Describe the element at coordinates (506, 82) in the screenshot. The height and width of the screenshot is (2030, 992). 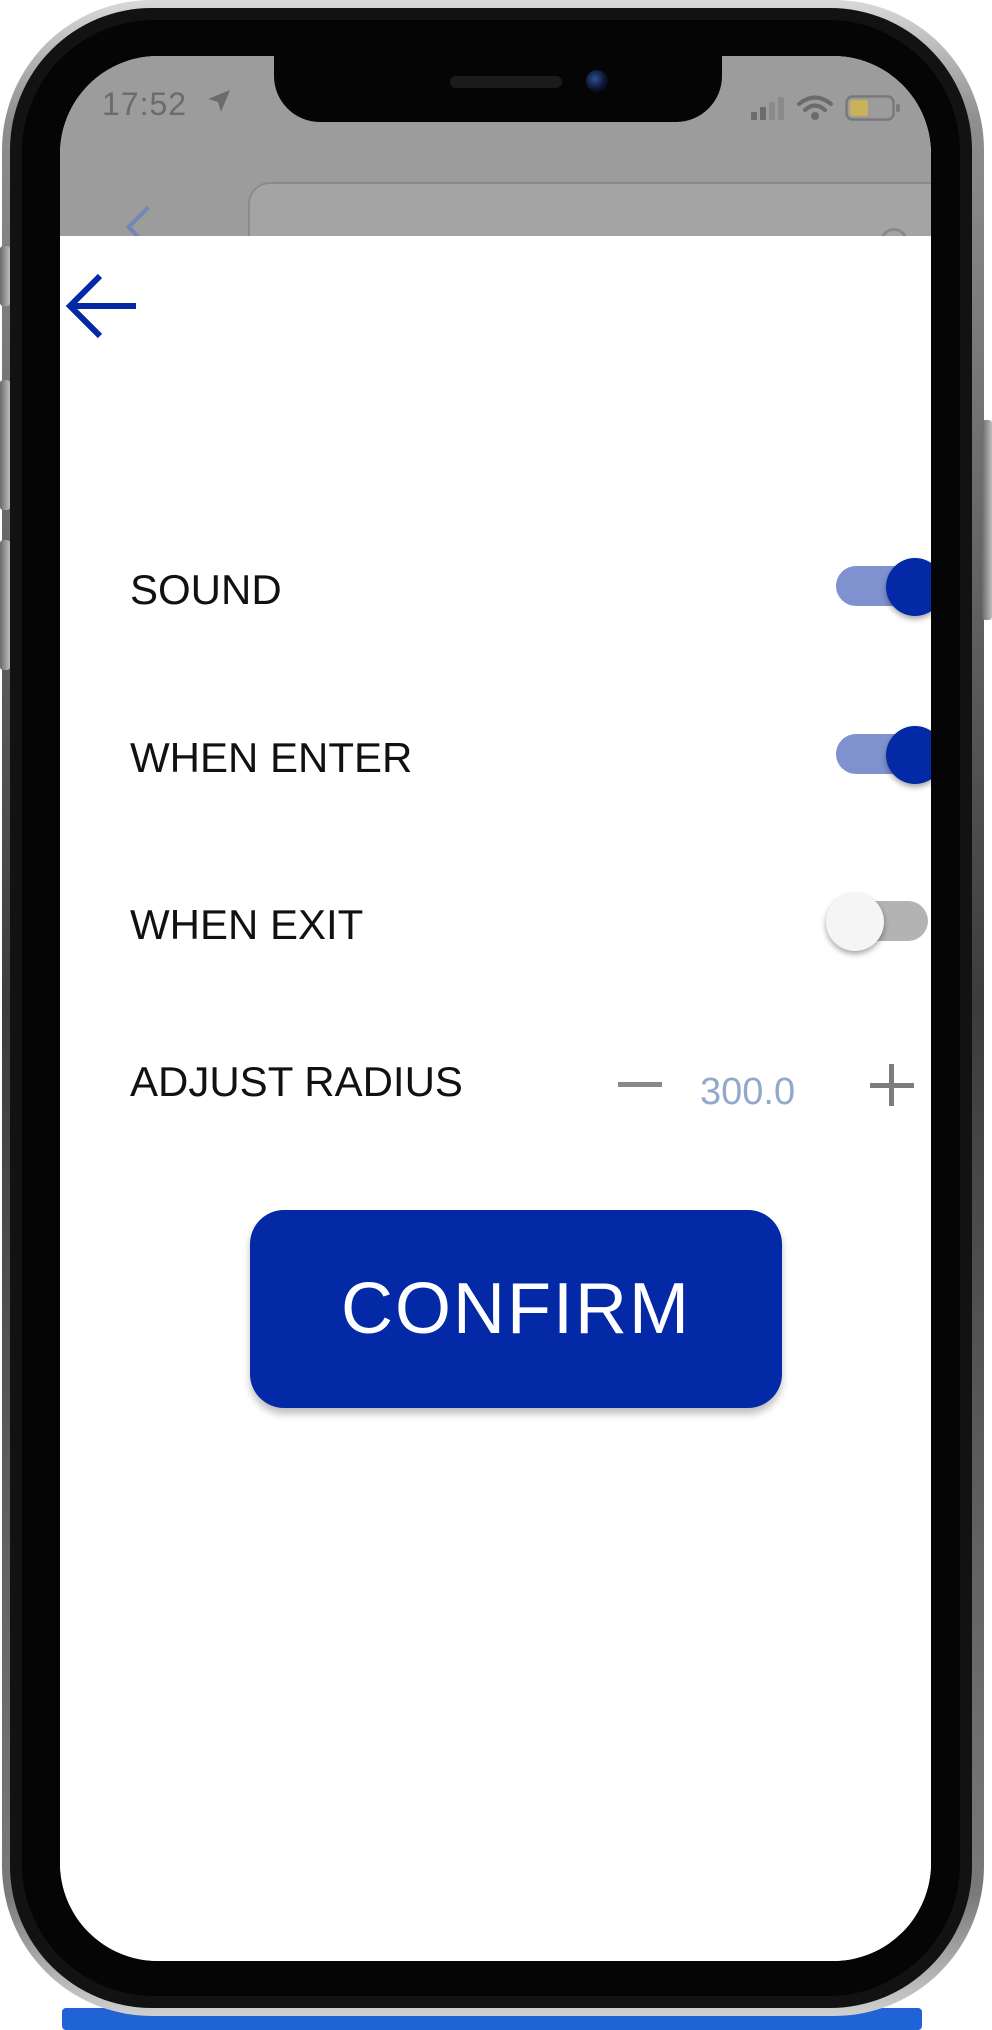
I see `speaker` at that location.